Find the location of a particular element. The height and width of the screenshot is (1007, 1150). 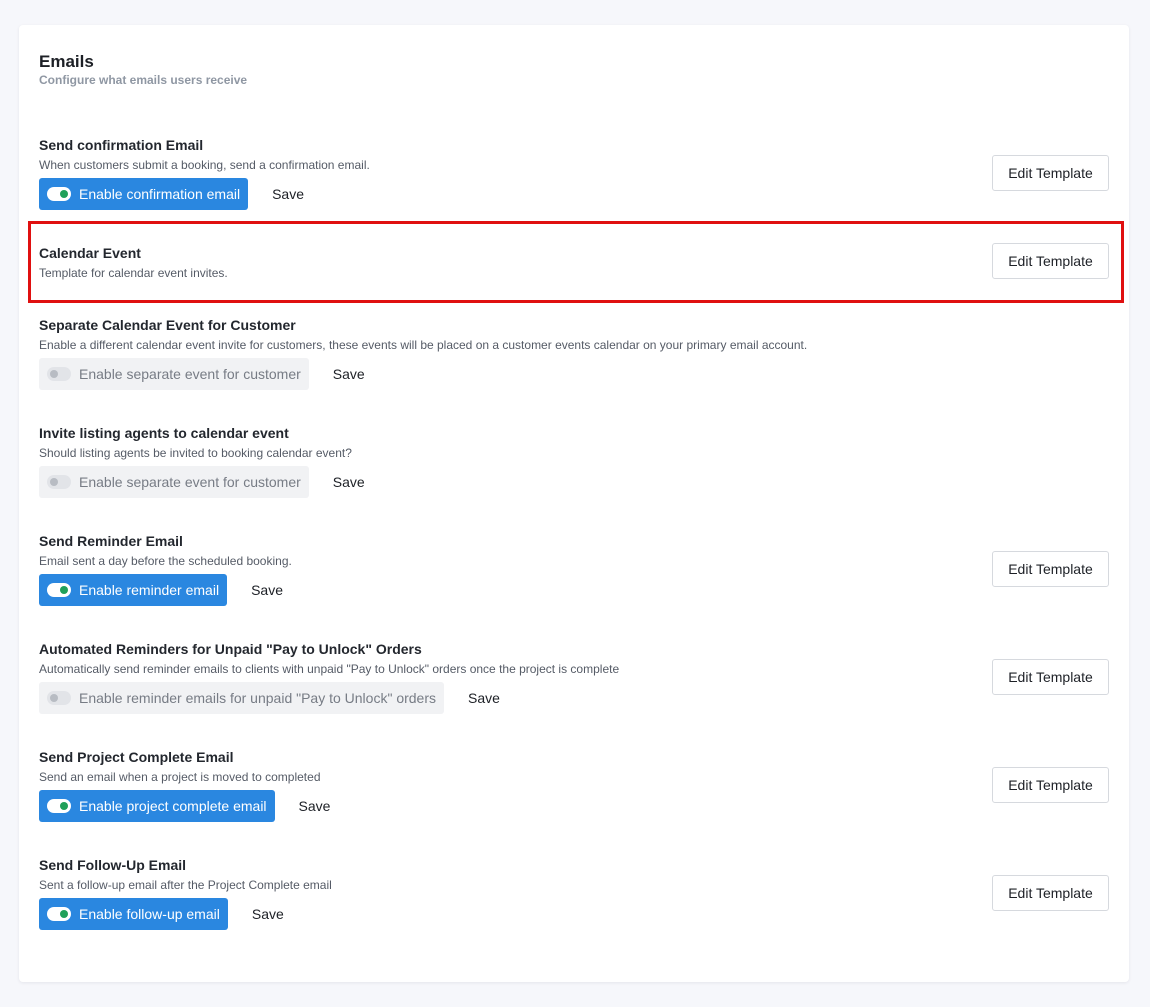

section-subtitle: Configure what emails users receive is located at coordinates (143, 80).